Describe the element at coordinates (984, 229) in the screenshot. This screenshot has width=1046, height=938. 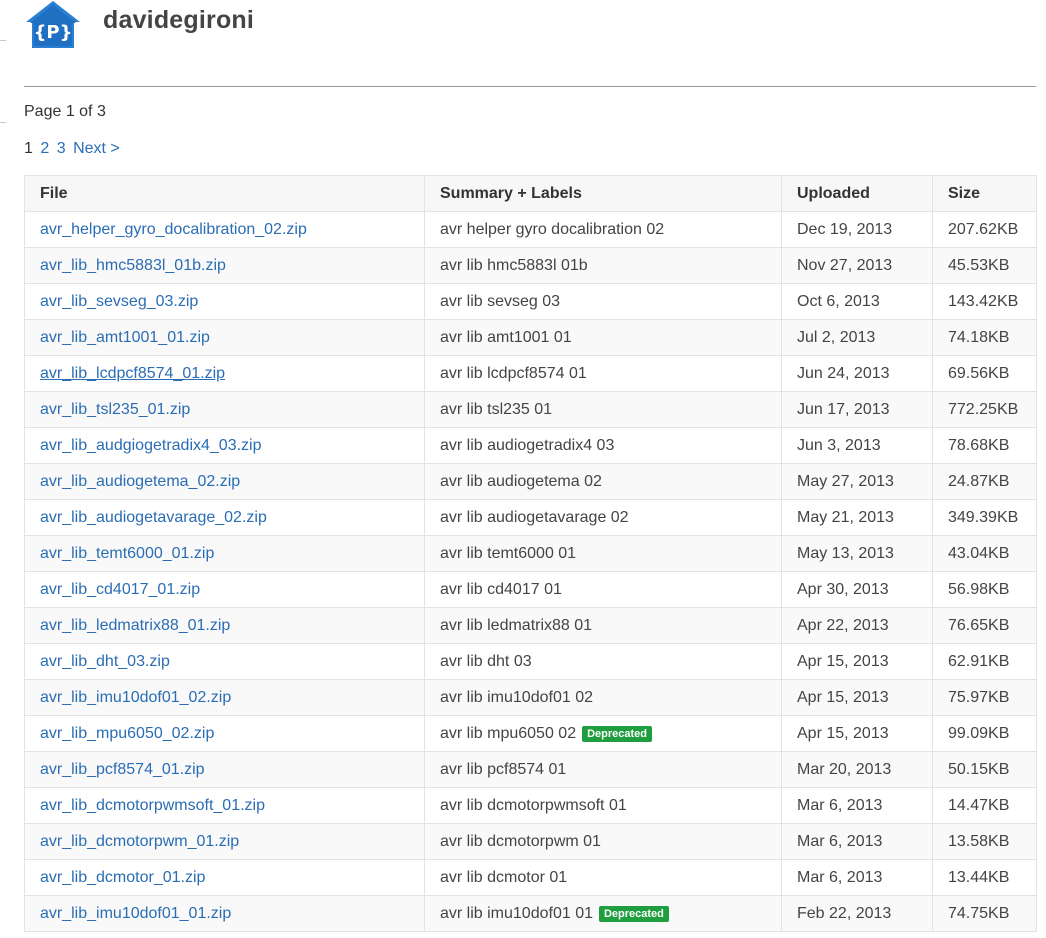
I see `file-size-cell: 207.62KB` at that location.